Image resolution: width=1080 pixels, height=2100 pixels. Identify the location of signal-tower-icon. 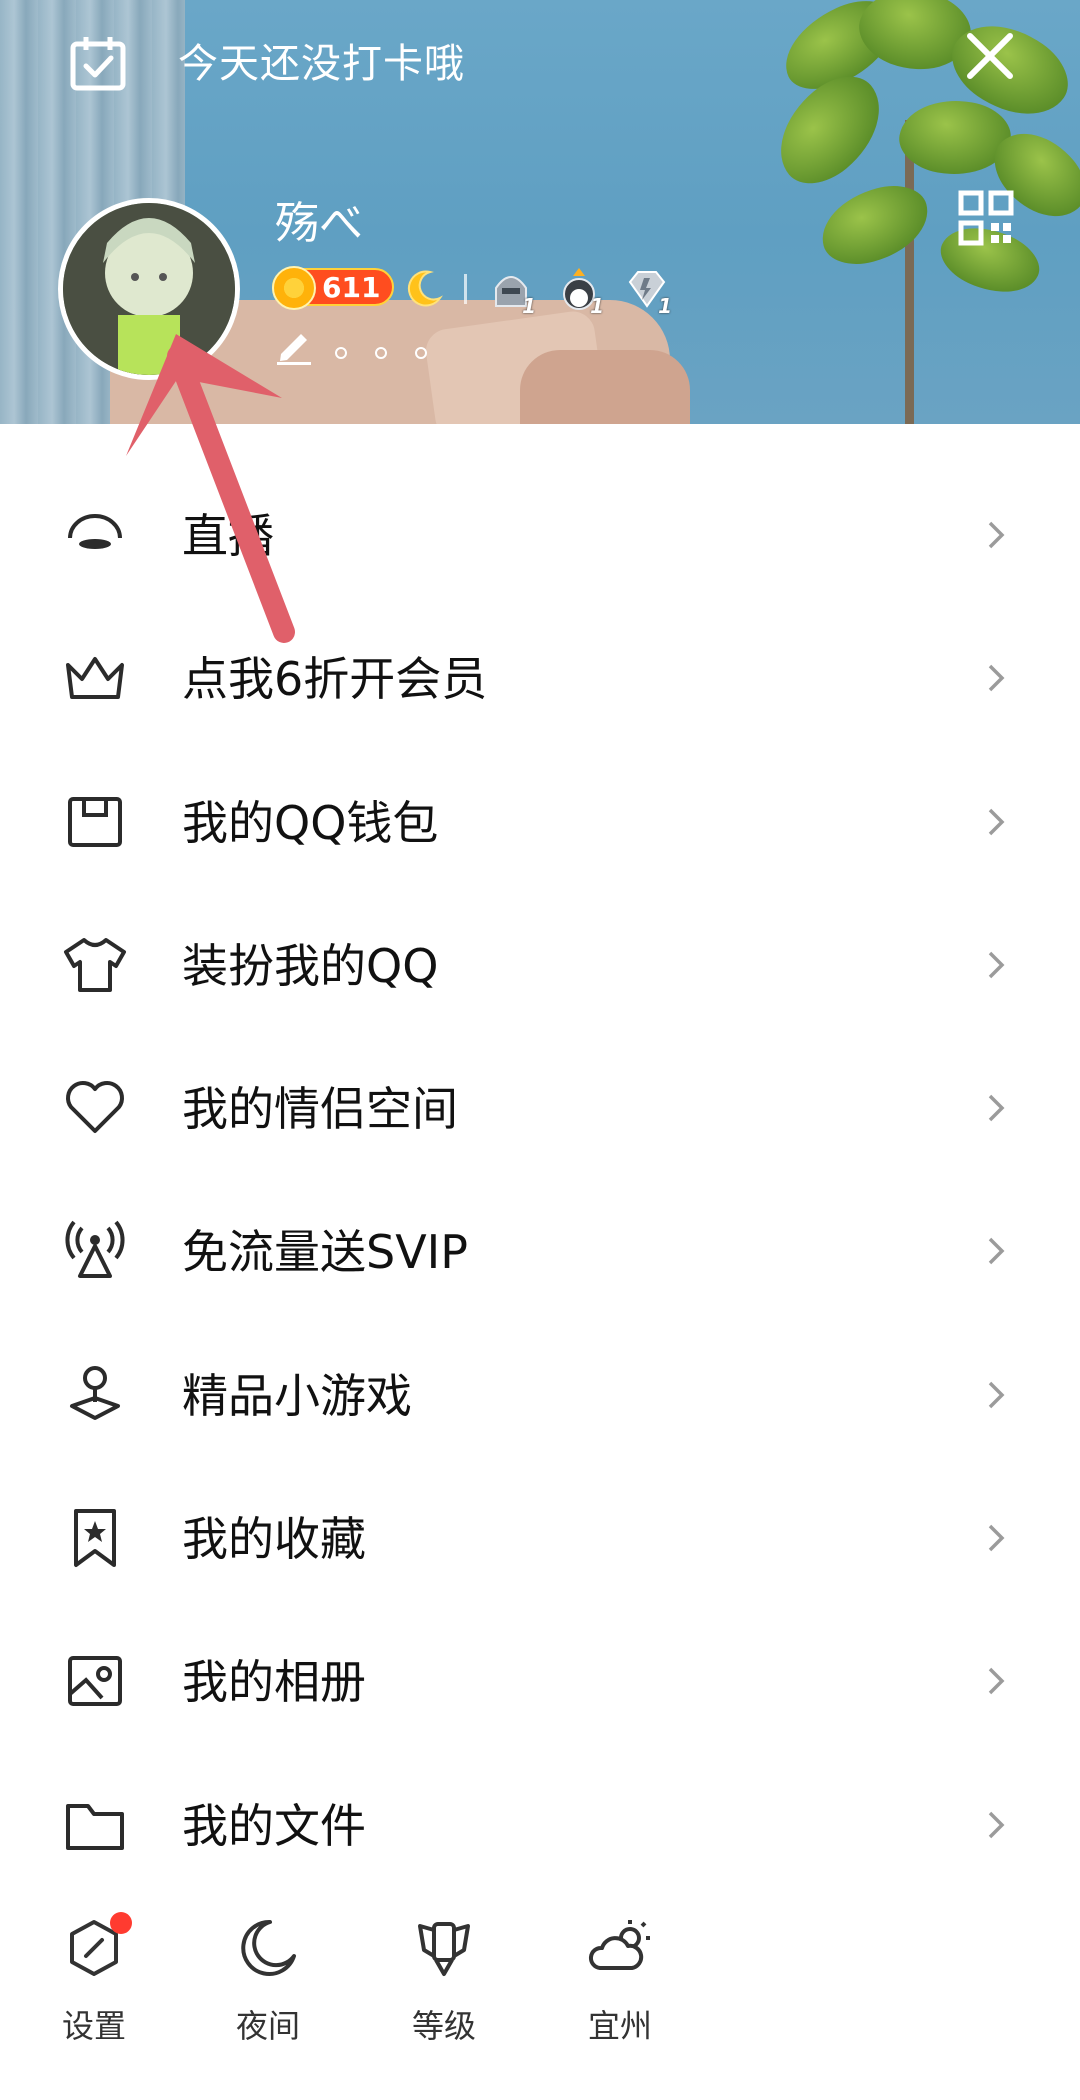
(95, 1250).